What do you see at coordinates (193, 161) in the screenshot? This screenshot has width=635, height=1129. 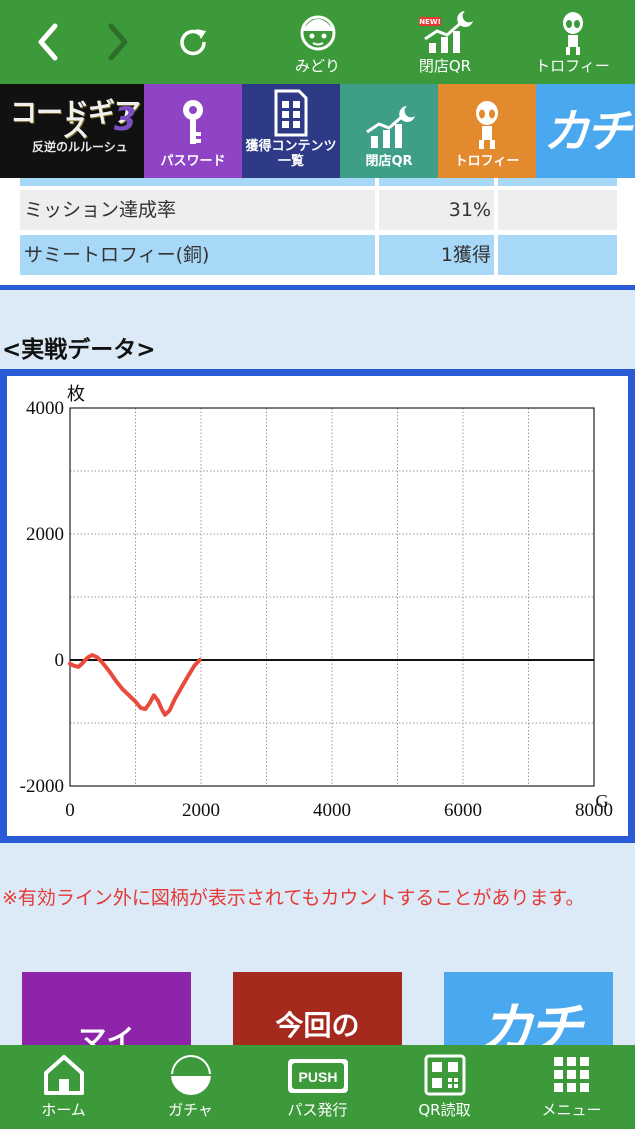 I see `password-label: パスワード` at bounding box center [193, 161].